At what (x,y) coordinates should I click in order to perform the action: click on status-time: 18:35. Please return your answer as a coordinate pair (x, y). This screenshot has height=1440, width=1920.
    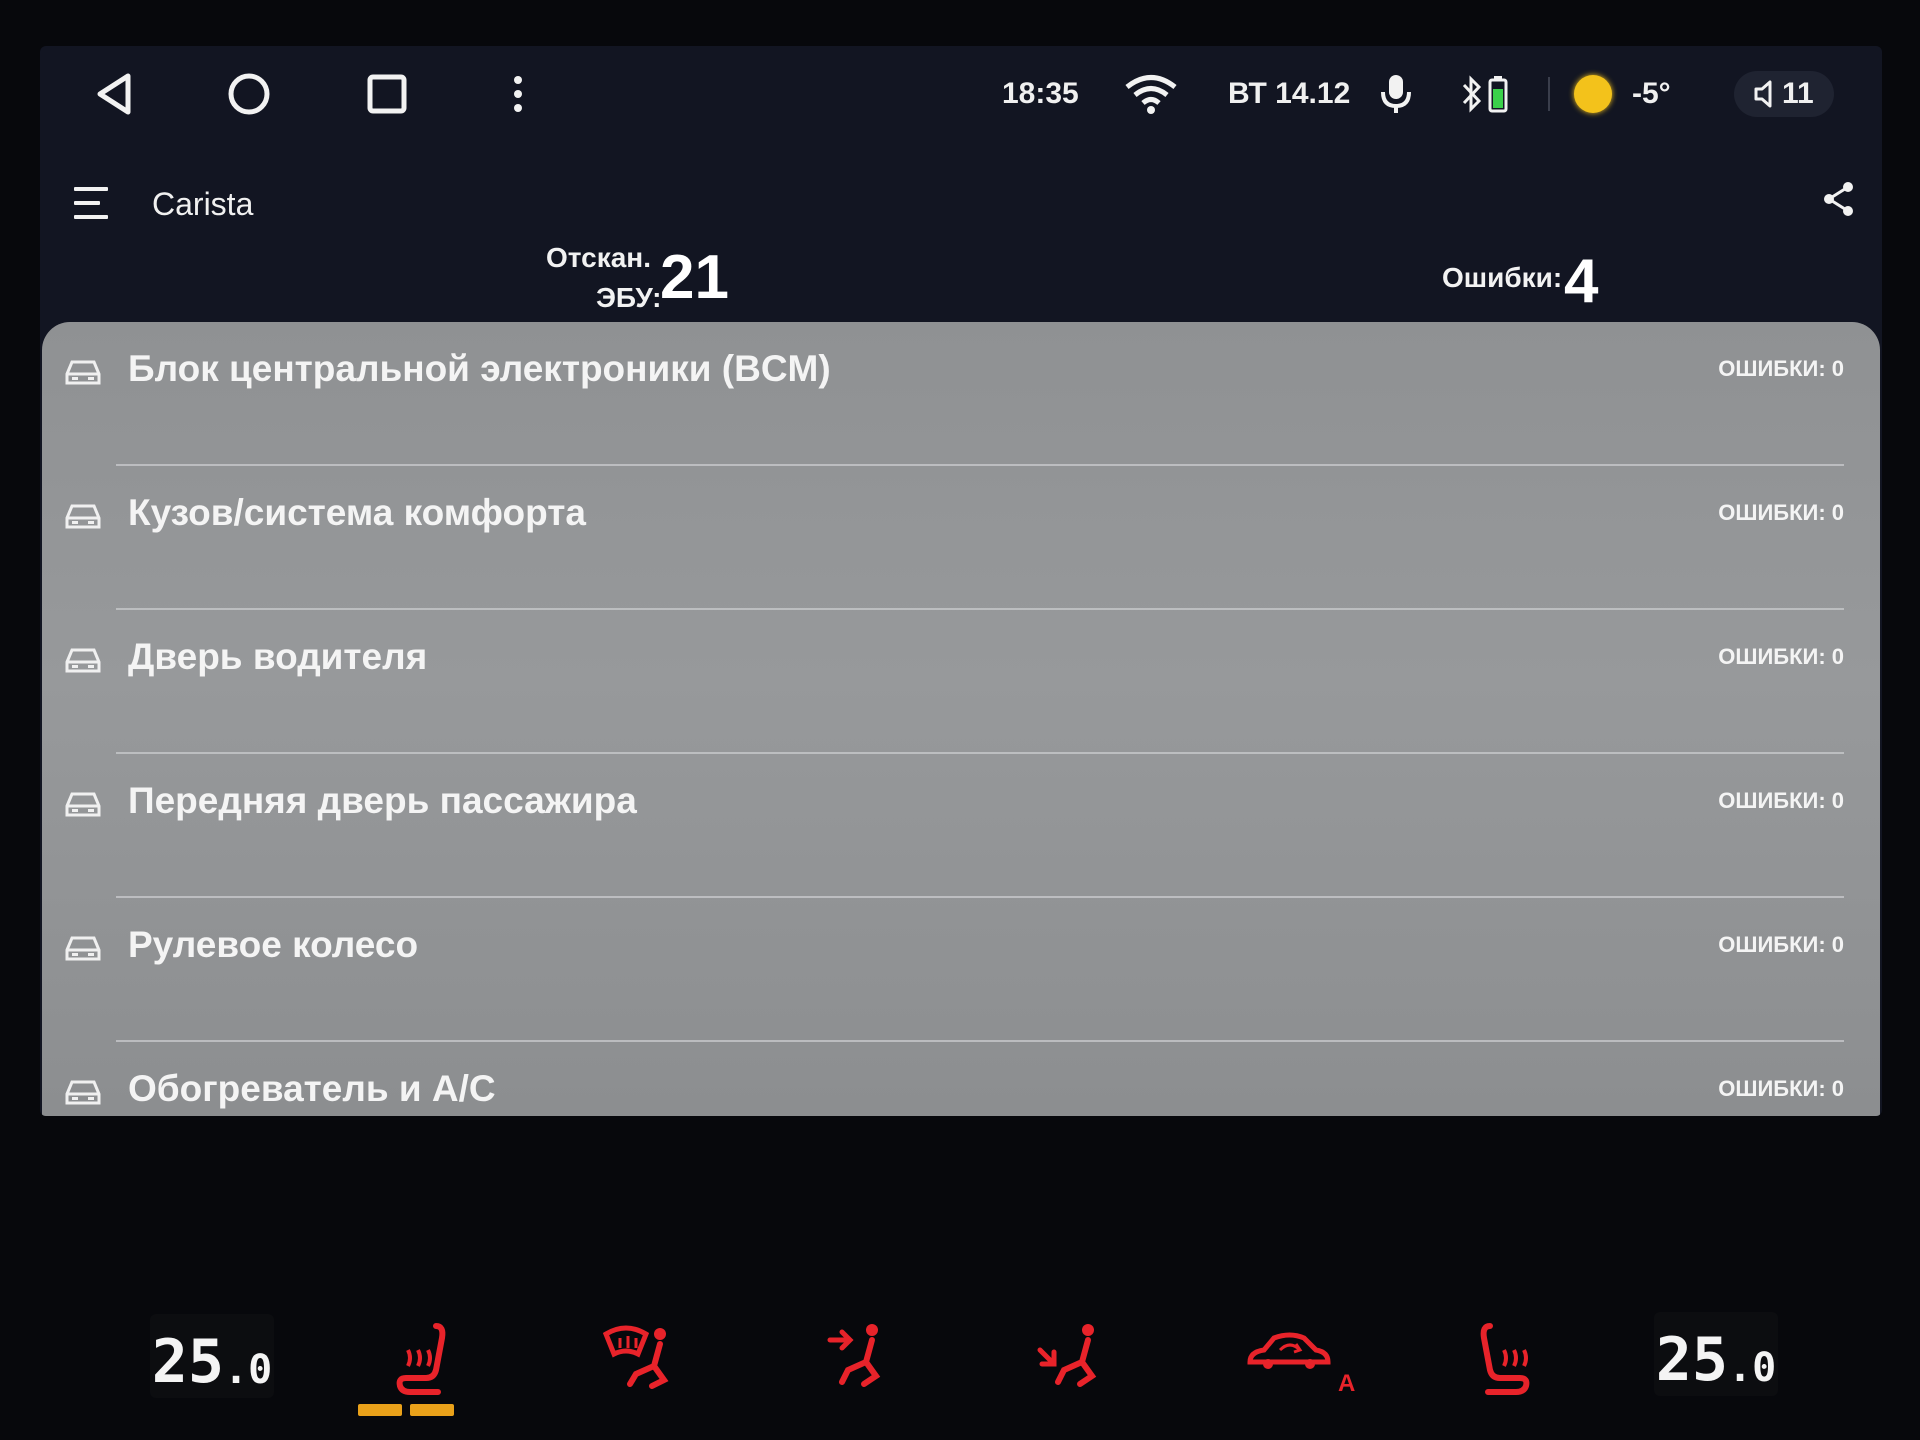
    Looking at the image, I should click on (1040, 93).